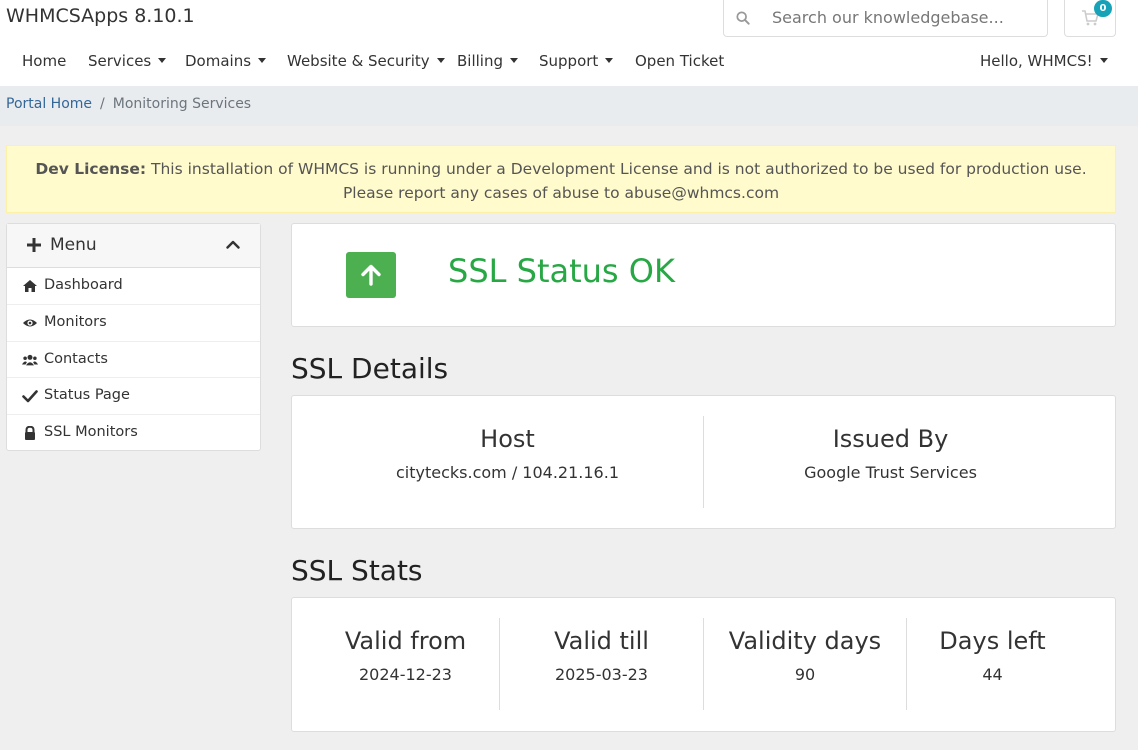  I want to click on eye-icon, so click(30, 323).